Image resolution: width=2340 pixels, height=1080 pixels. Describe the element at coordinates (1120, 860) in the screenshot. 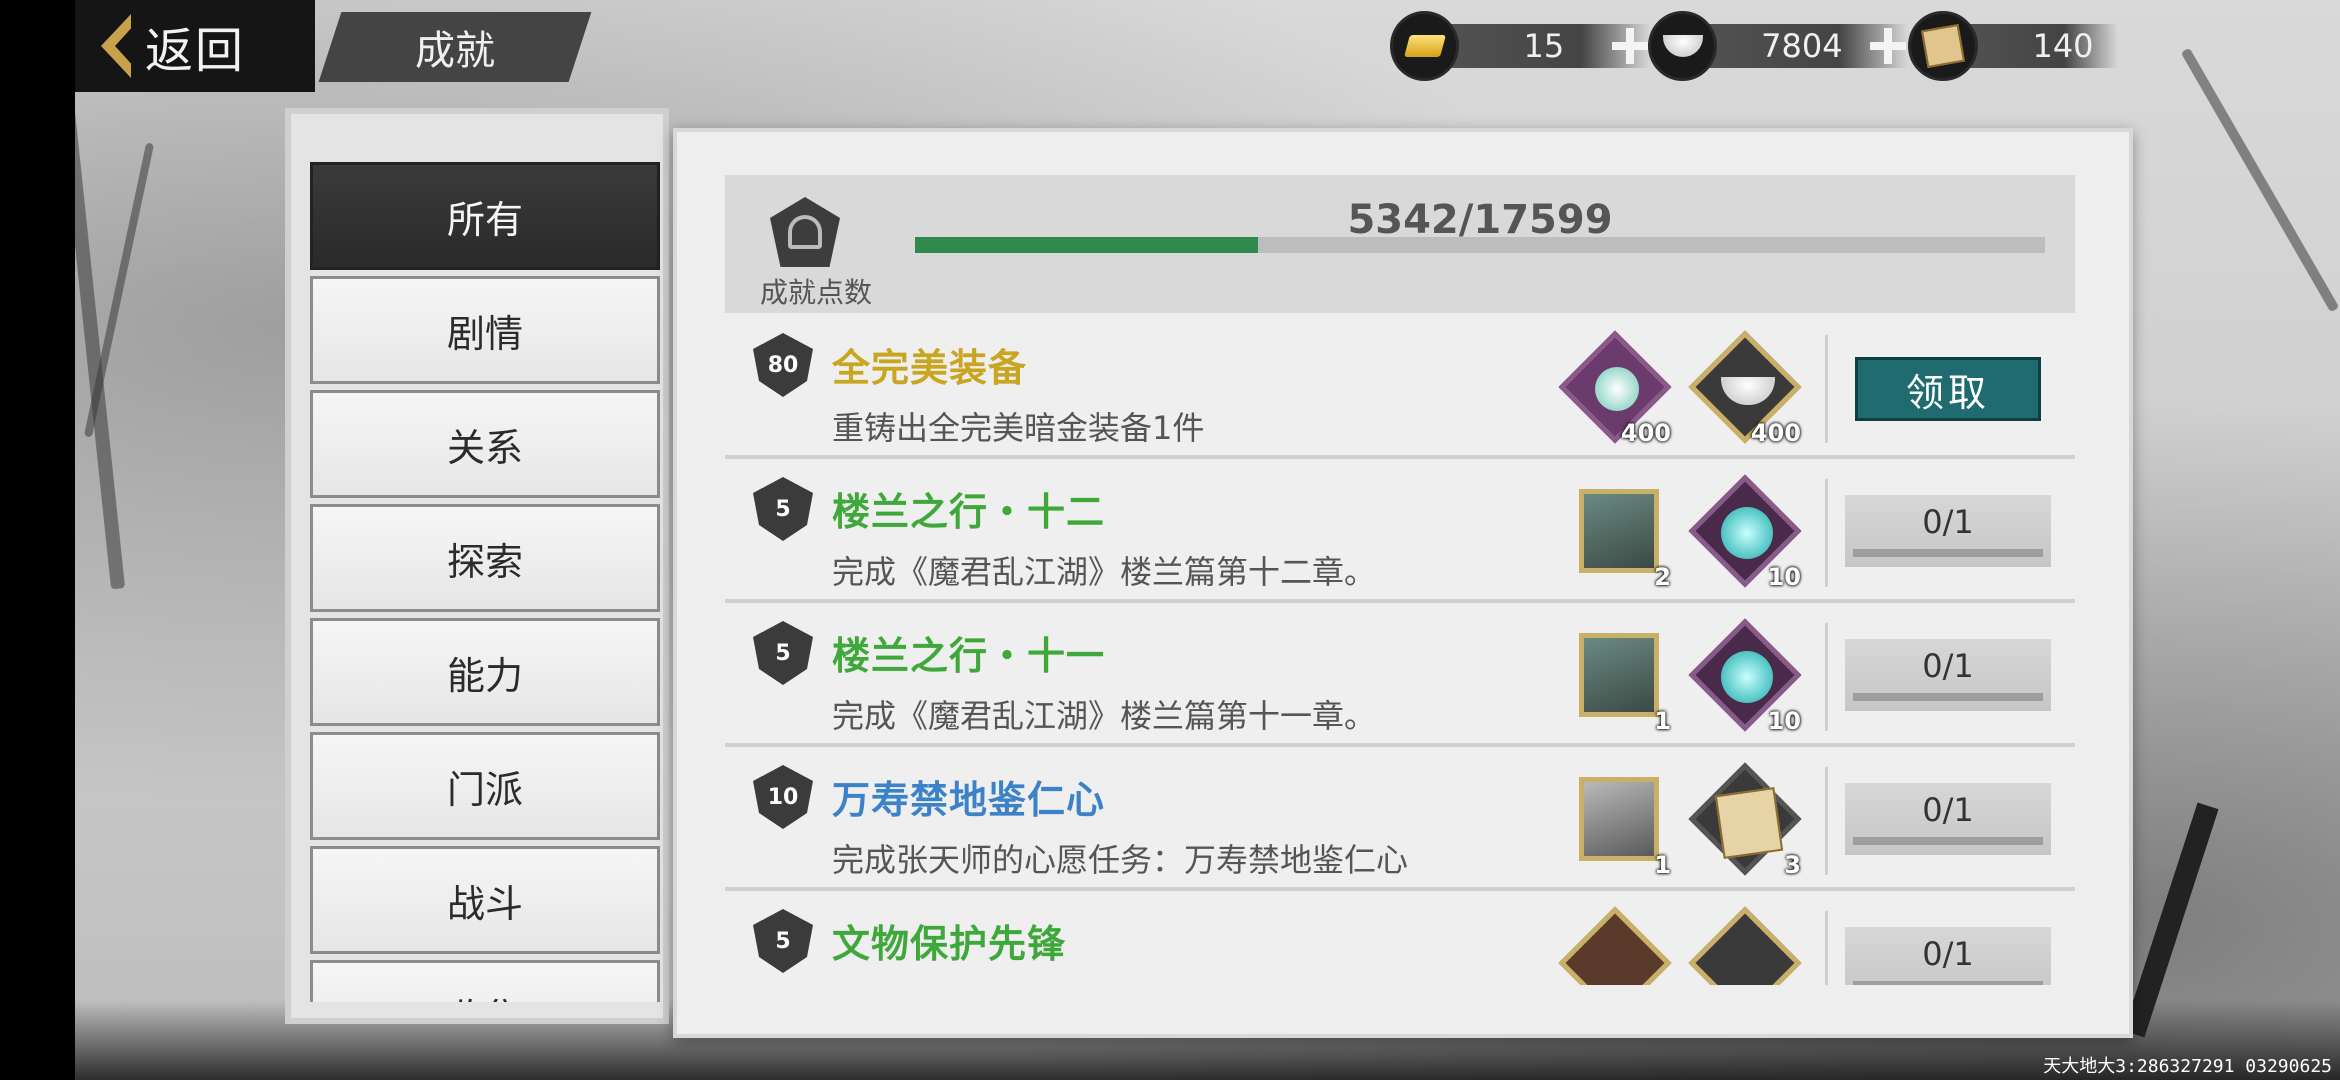

I see `achievement-desc: 完成张天师的心愿任务：万寿禁地鉴仁心` at that location.